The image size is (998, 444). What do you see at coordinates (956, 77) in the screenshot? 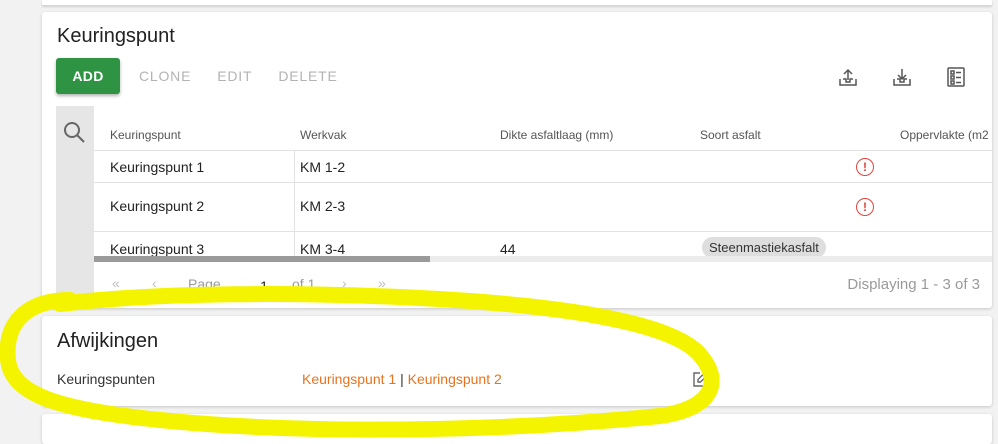
I see `column-list-icon` at bounding box center [956, 77].